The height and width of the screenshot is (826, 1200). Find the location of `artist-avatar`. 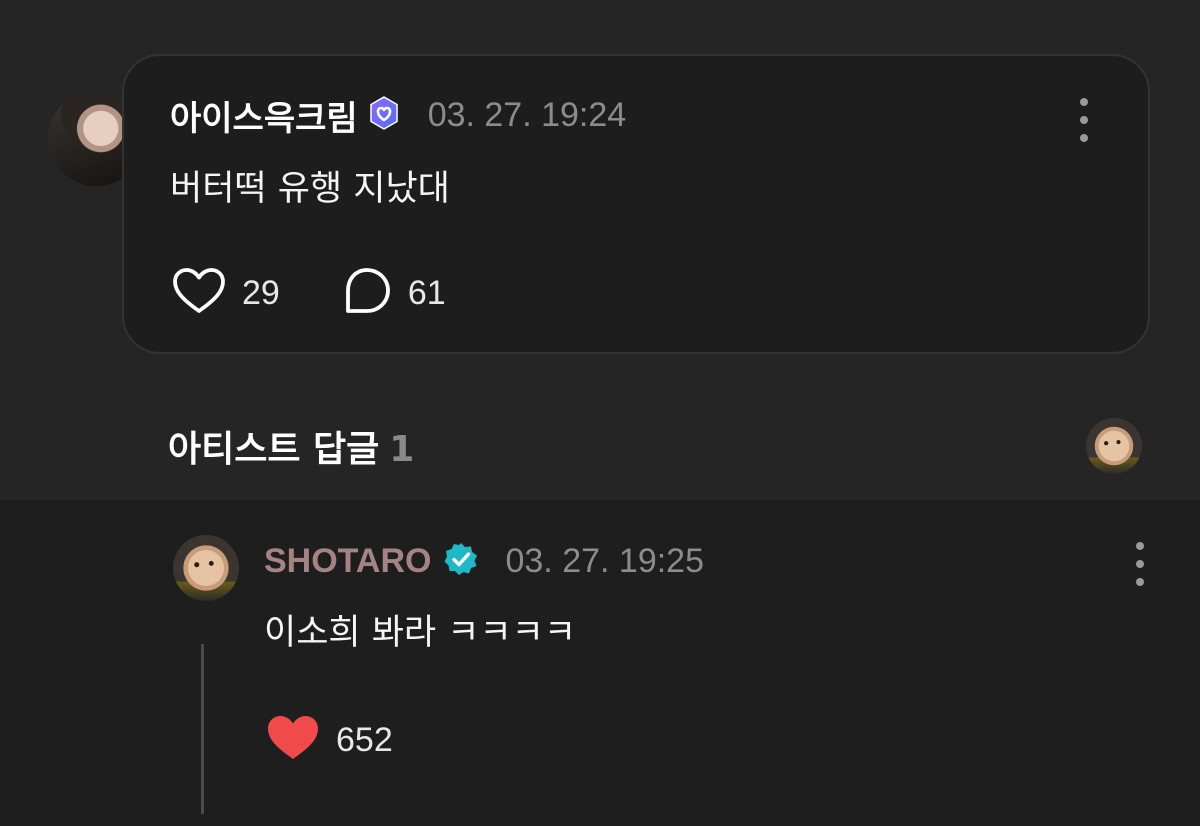

artist-avatar is located at coordinates (1114, 446).